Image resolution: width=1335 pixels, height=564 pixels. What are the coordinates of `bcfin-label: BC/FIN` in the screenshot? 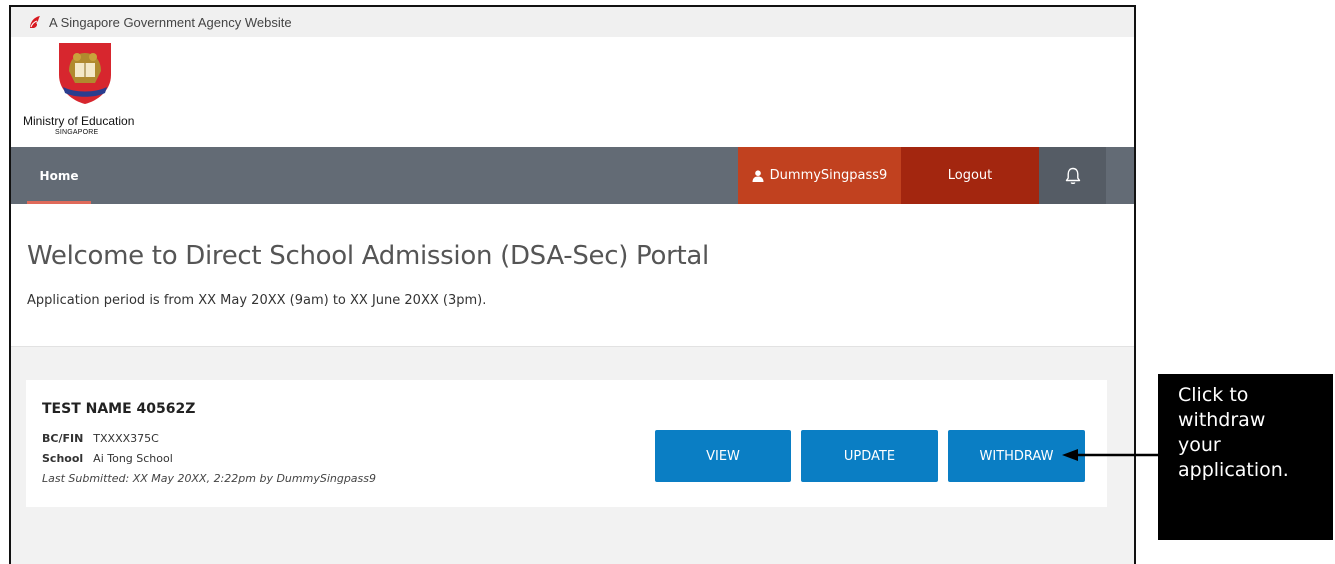 It's located at (63, 438).